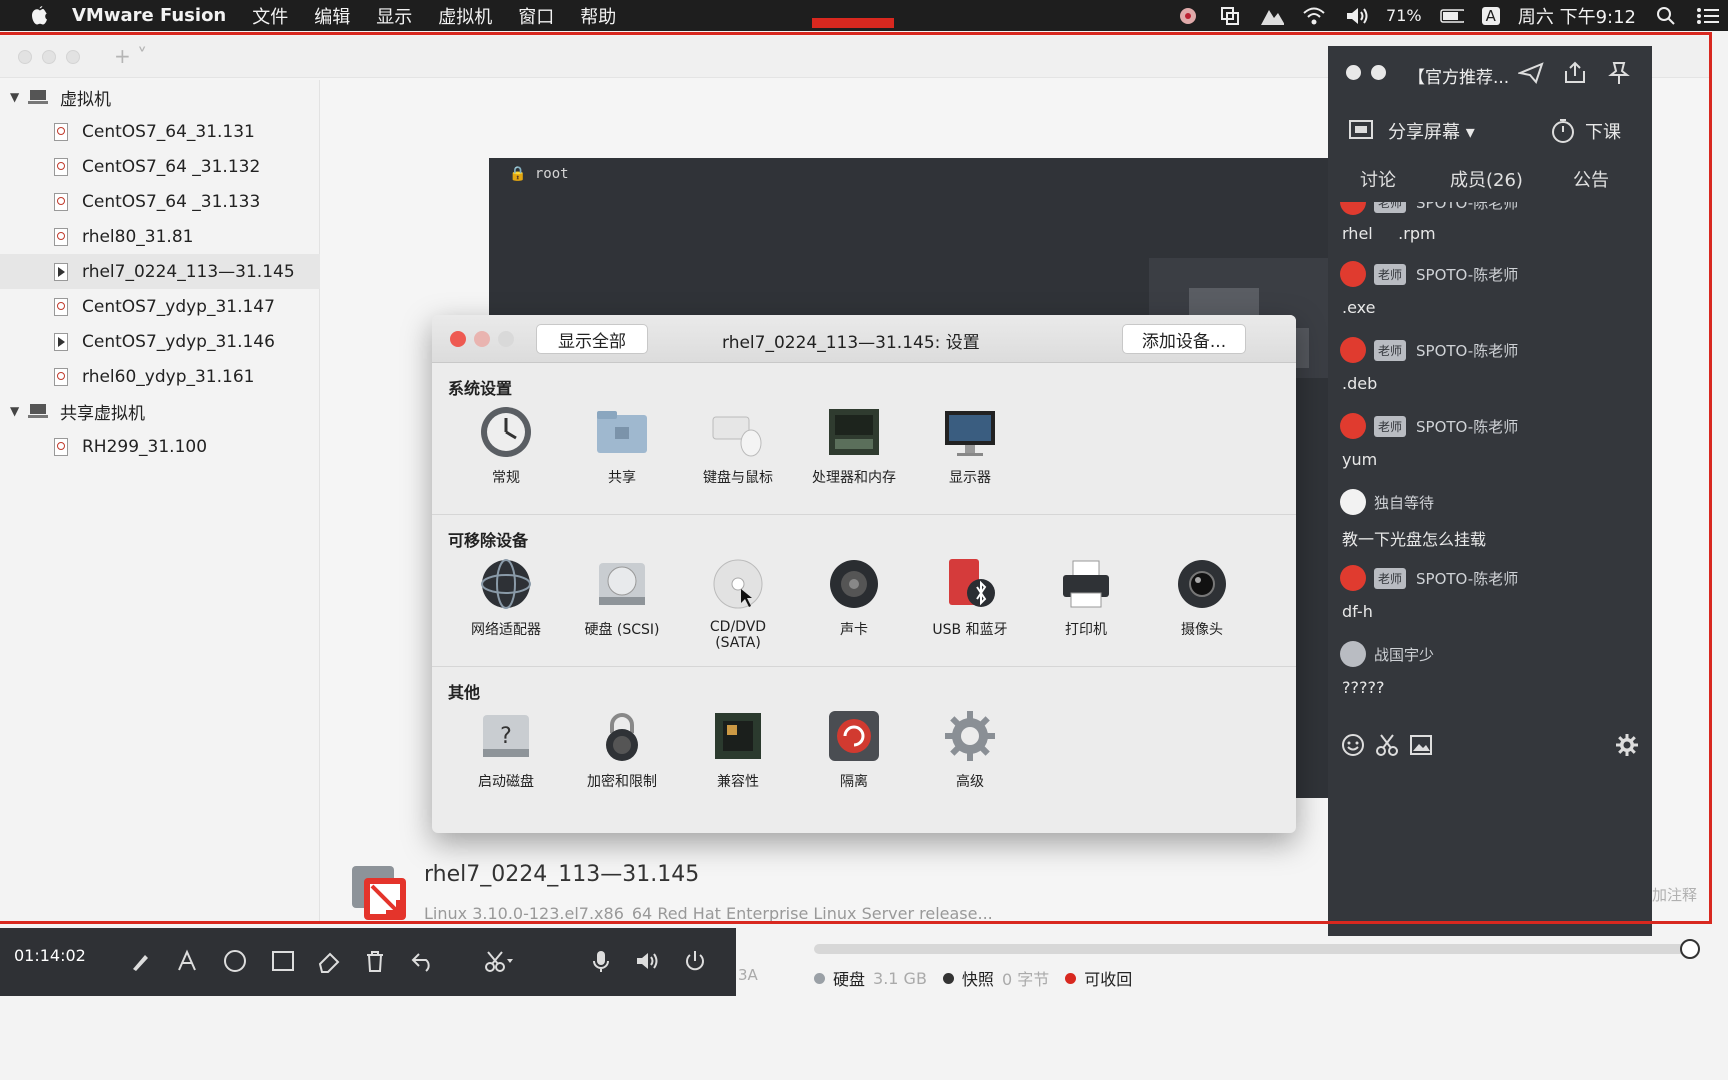 The width and height of the screenshot is (1728, 1080). I want to click on setting-display: 显示器, so click(970, 446).